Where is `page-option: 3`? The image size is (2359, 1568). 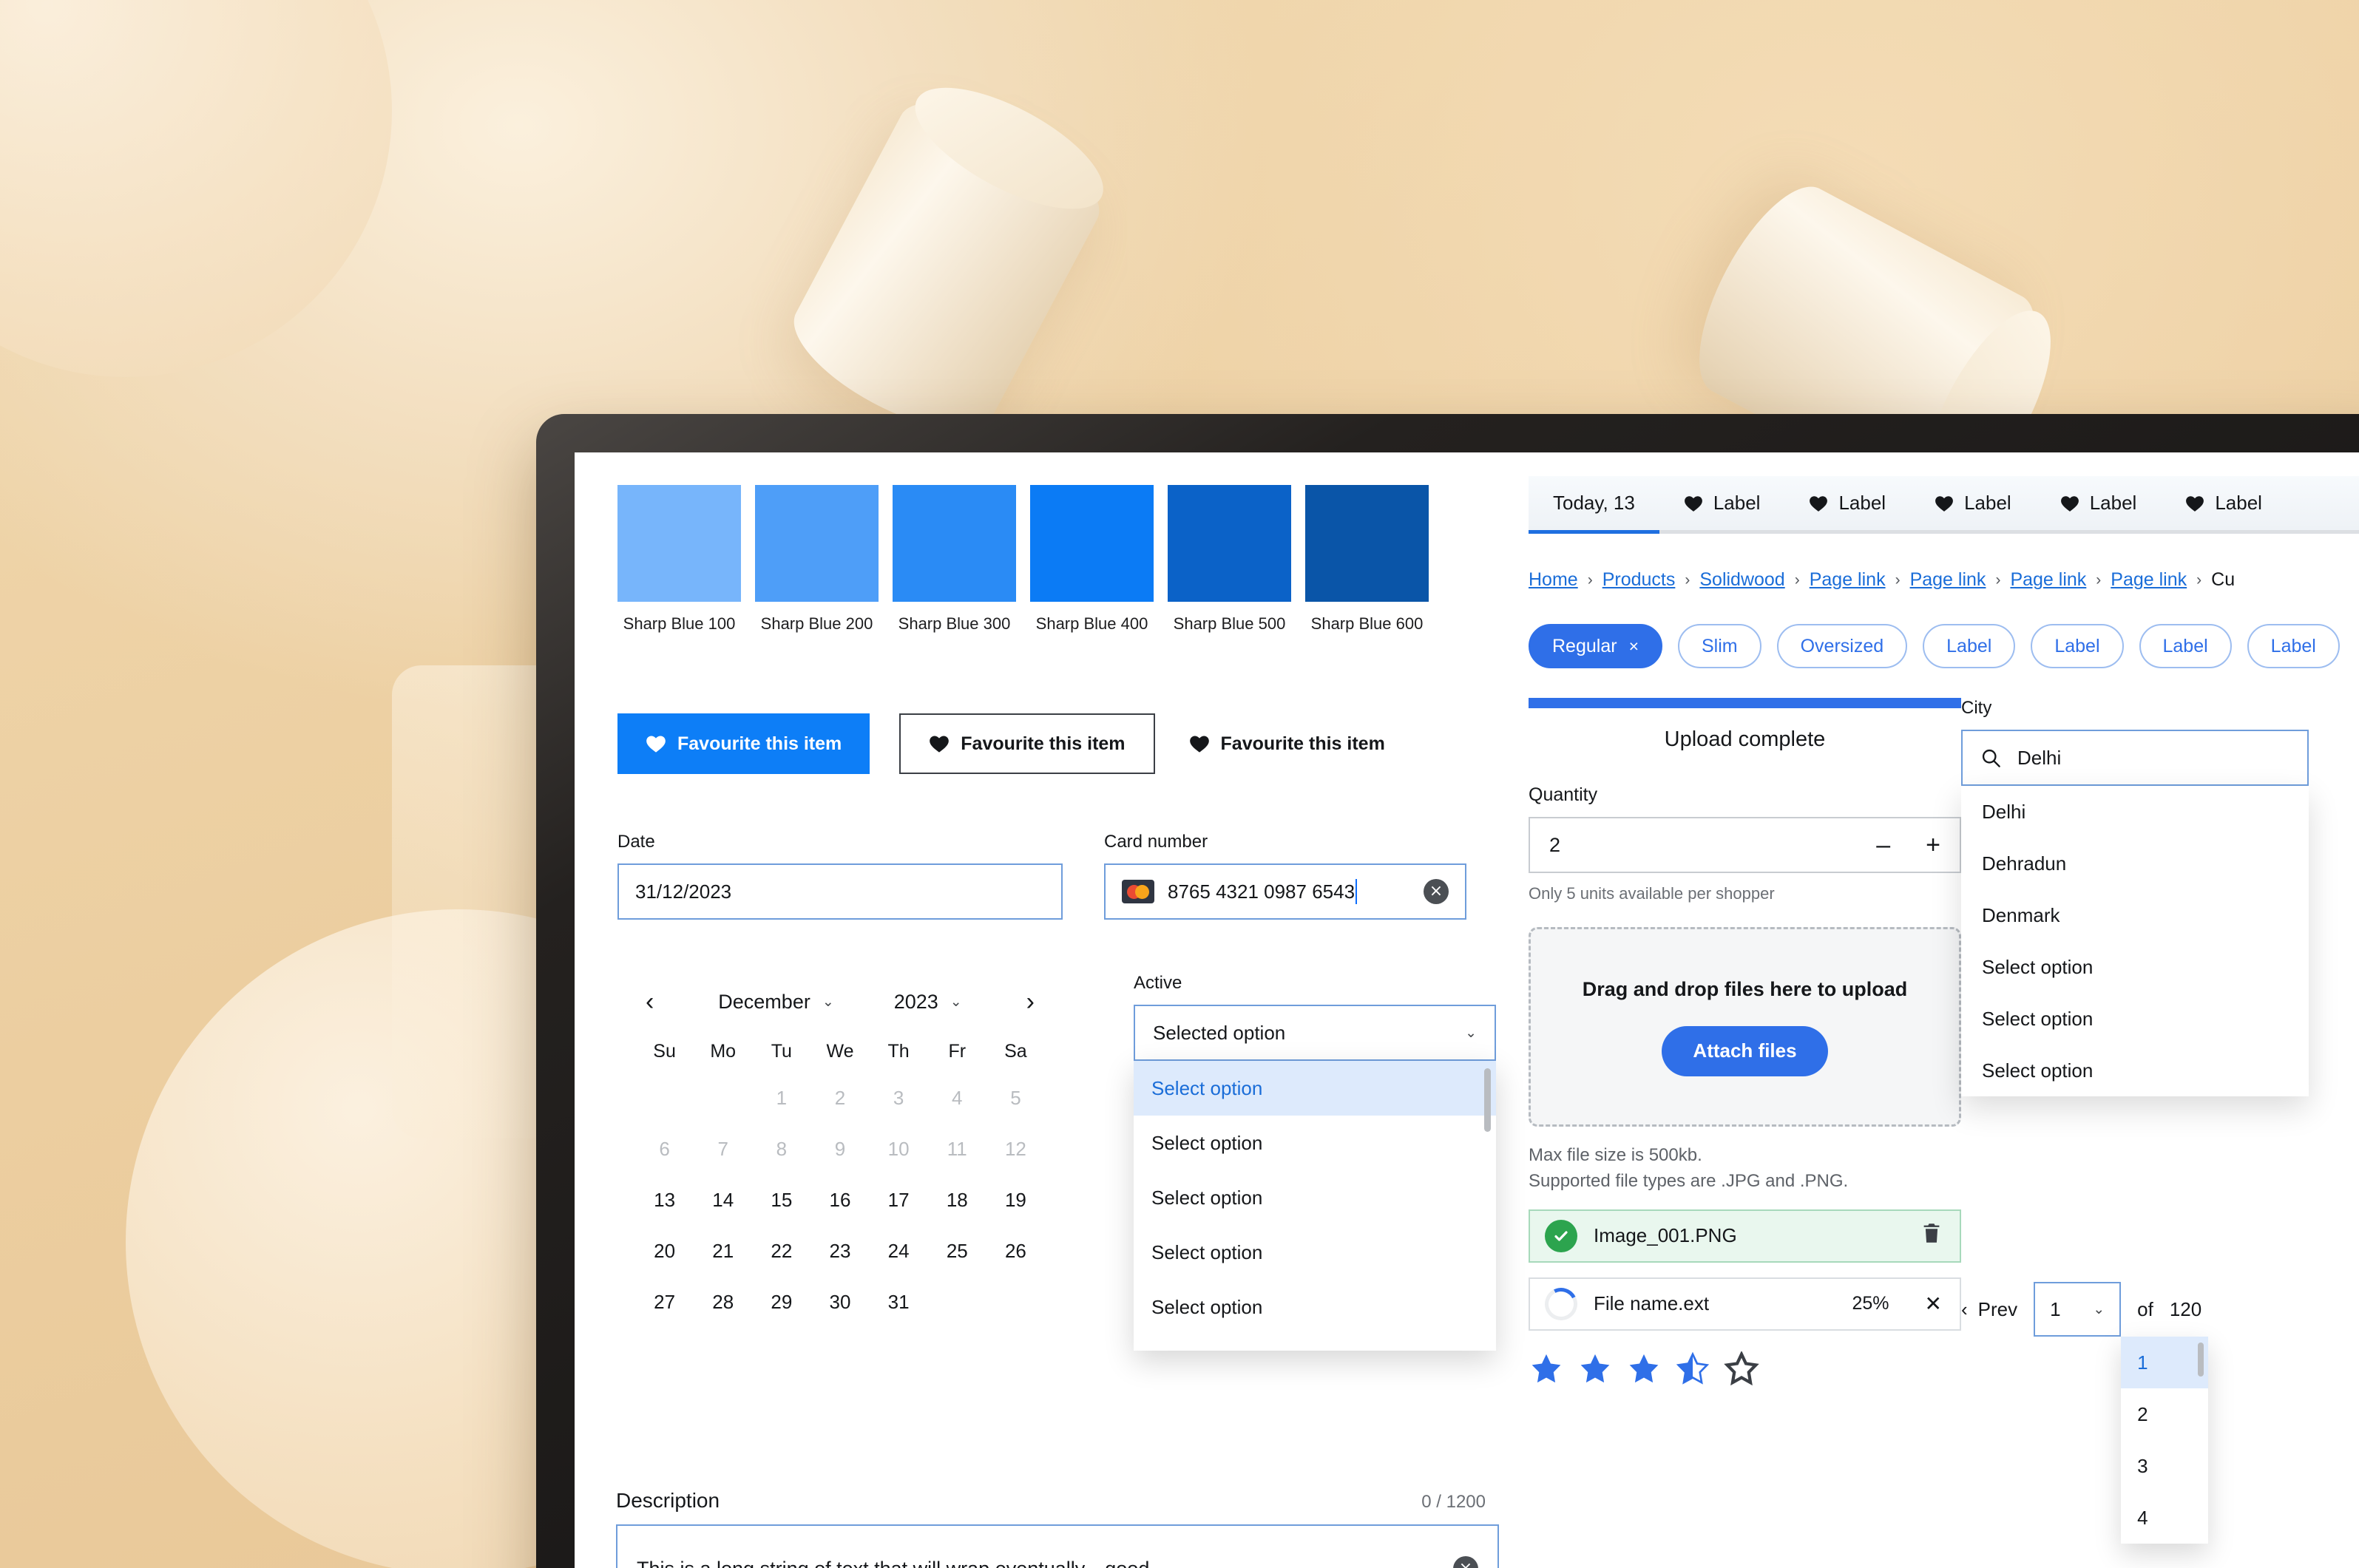
page-option: 3 is located at coordinates (2164, 1466).